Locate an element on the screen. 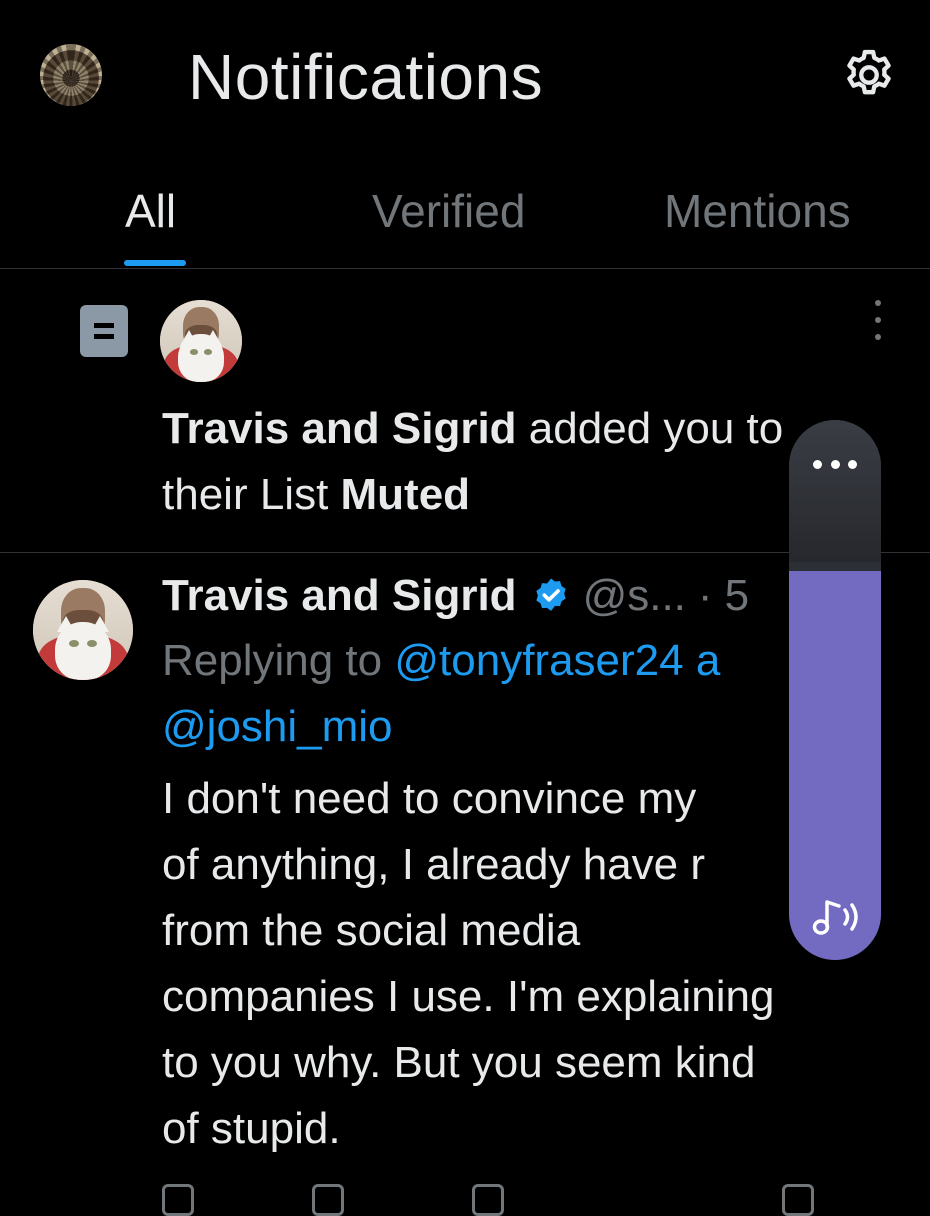  more-horizontal-icon is located at coordinates (835, 464).